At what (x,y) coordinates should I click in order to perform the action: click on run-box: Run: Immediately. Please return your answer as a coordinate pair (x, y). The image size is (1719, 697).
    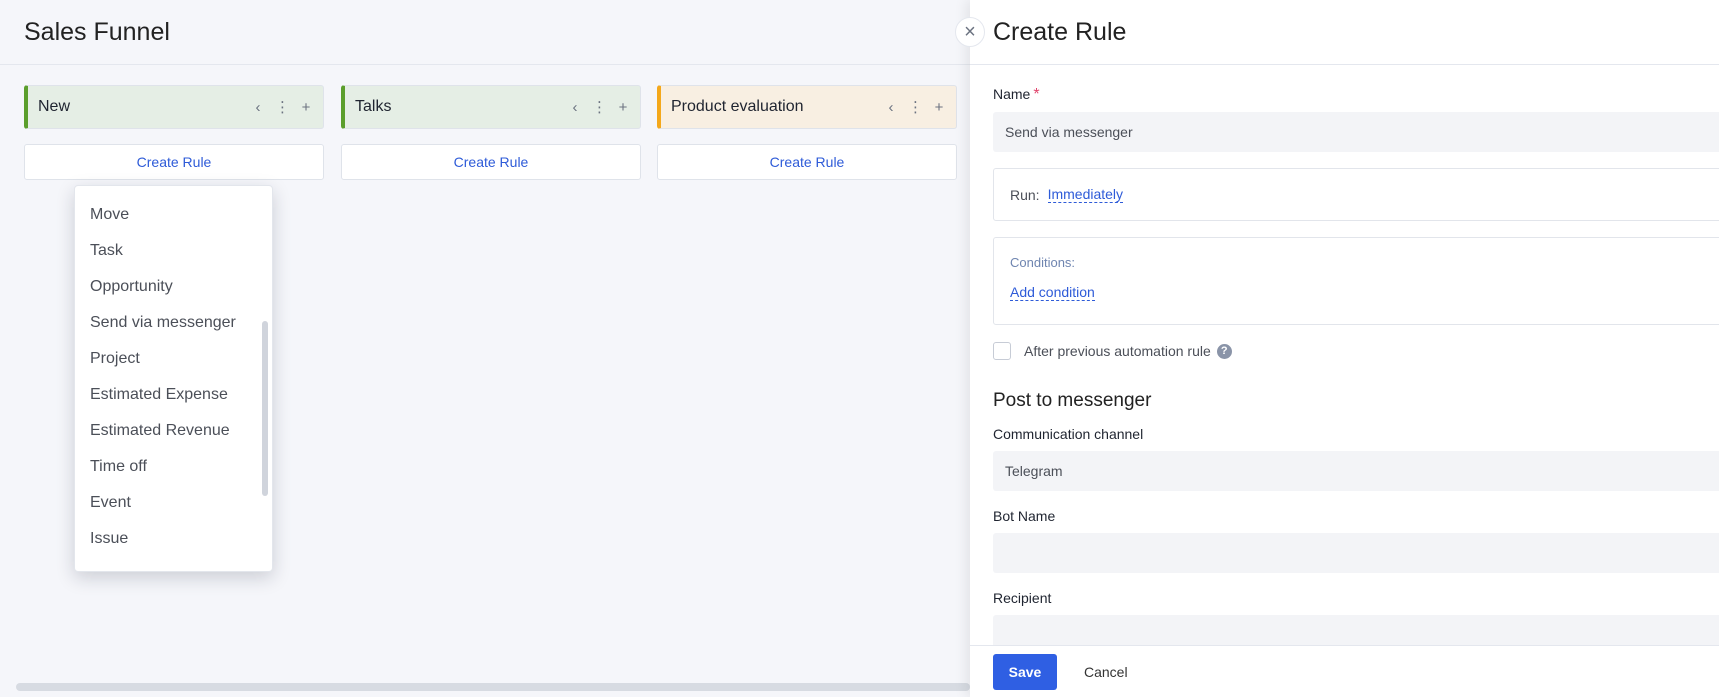
    Looking at the image, I should click on (1356, 194).